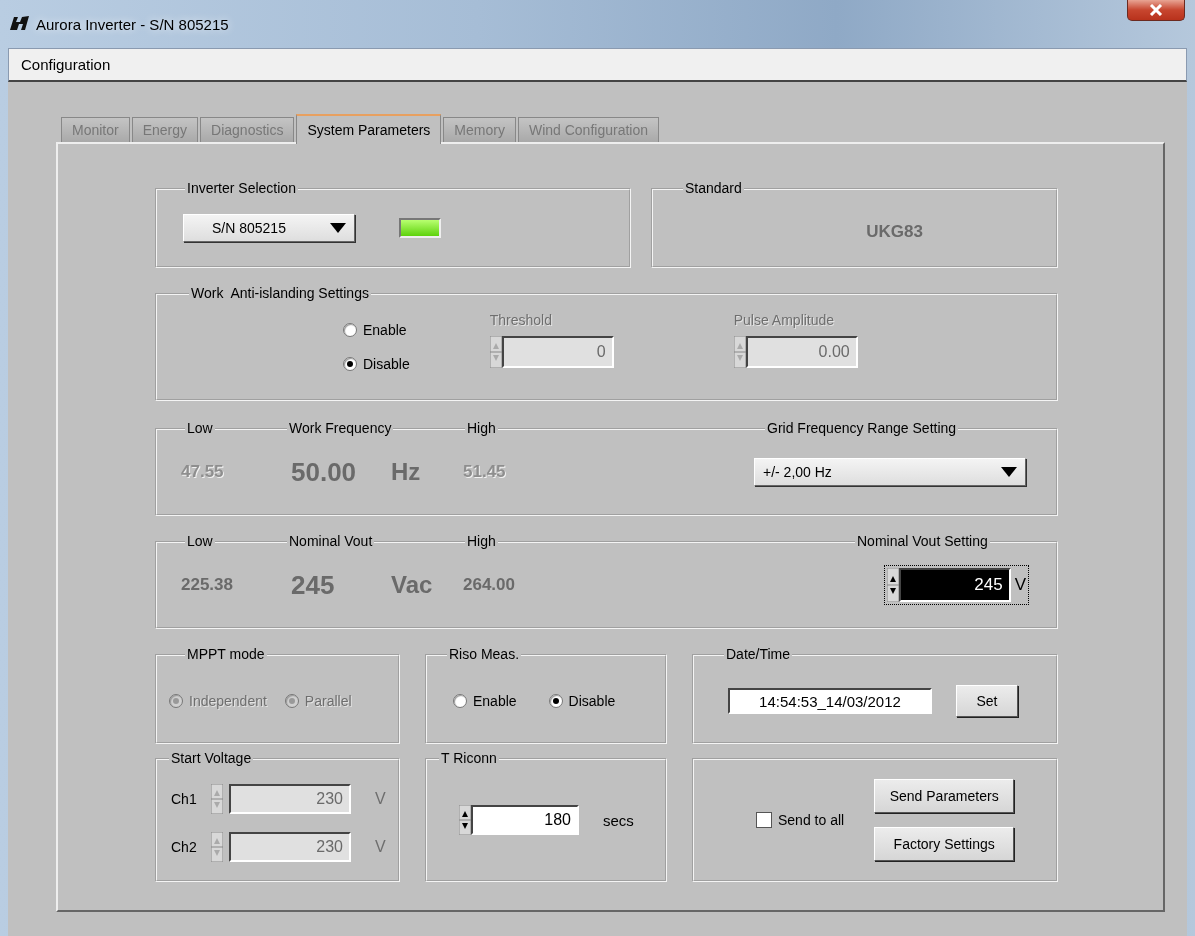 The width and height of the screenshot is (1195, 936). What do you see at coordinates (944, 844) in the screenshot?
I see `action-button: Factory Settings` at bounding box center [944, 844].